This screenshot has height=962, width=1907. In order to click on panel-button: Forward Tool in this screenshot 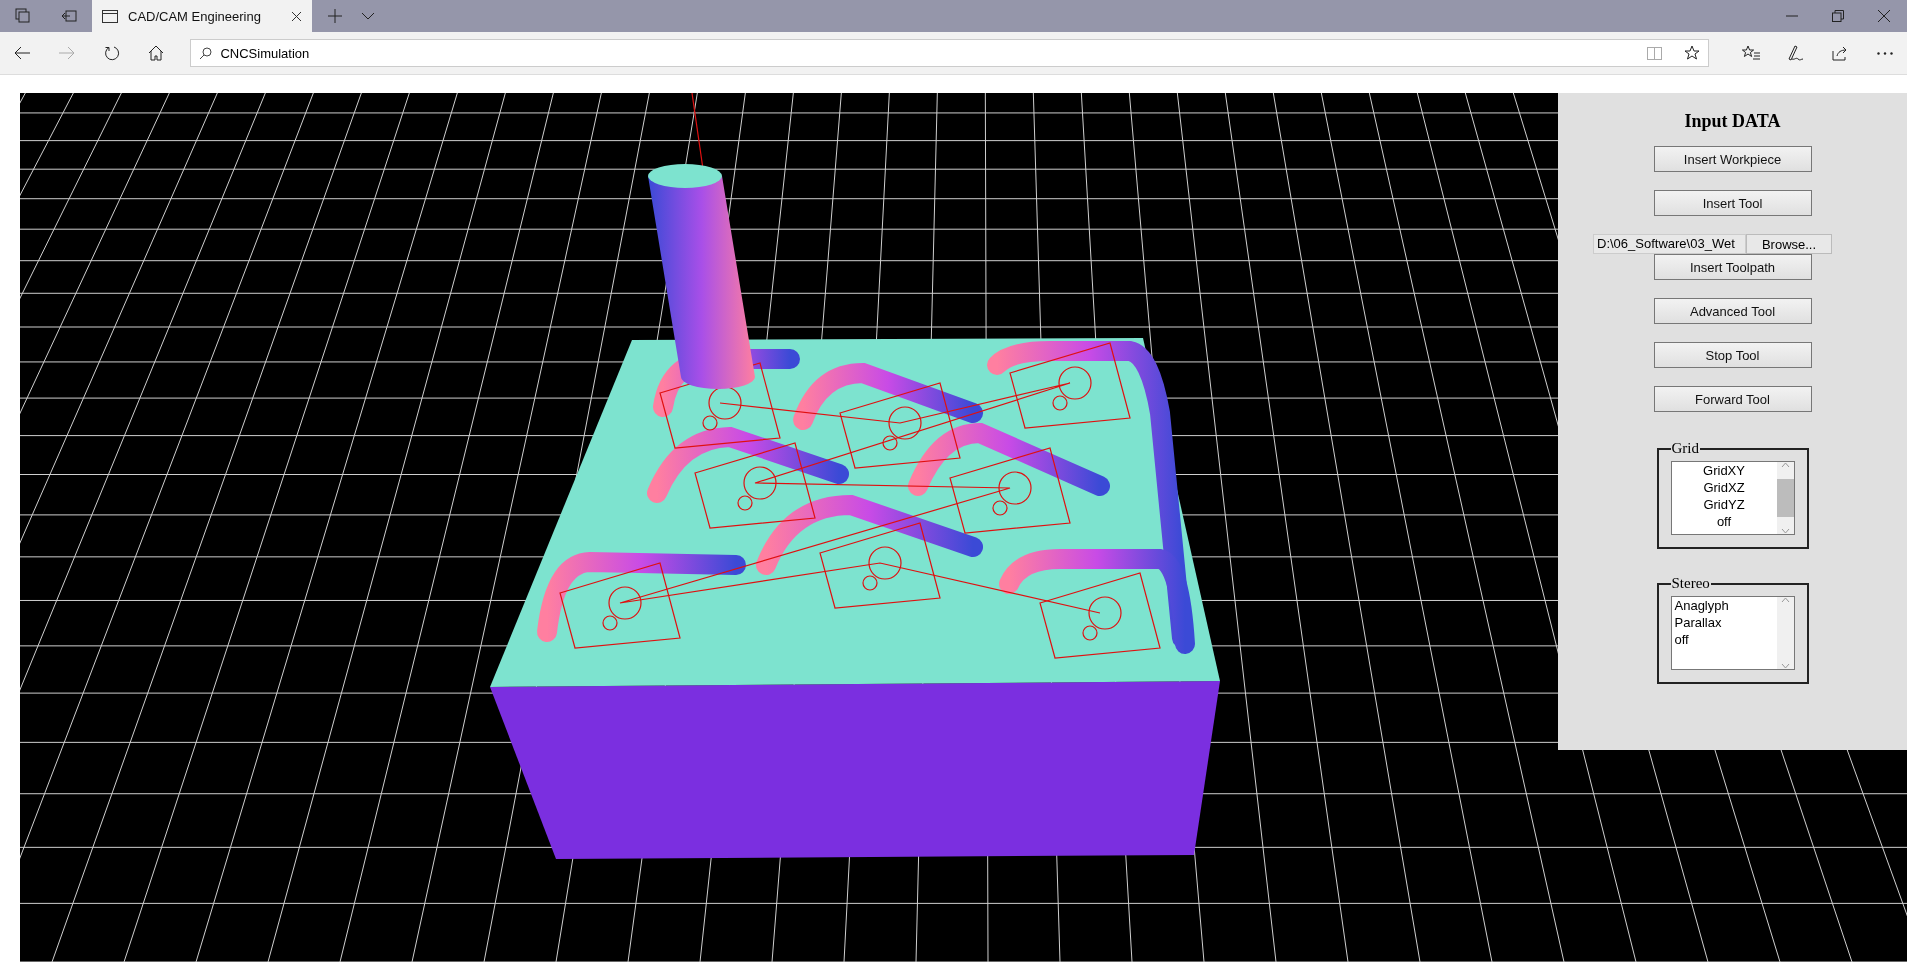, I will do `click(1732, 399)`.